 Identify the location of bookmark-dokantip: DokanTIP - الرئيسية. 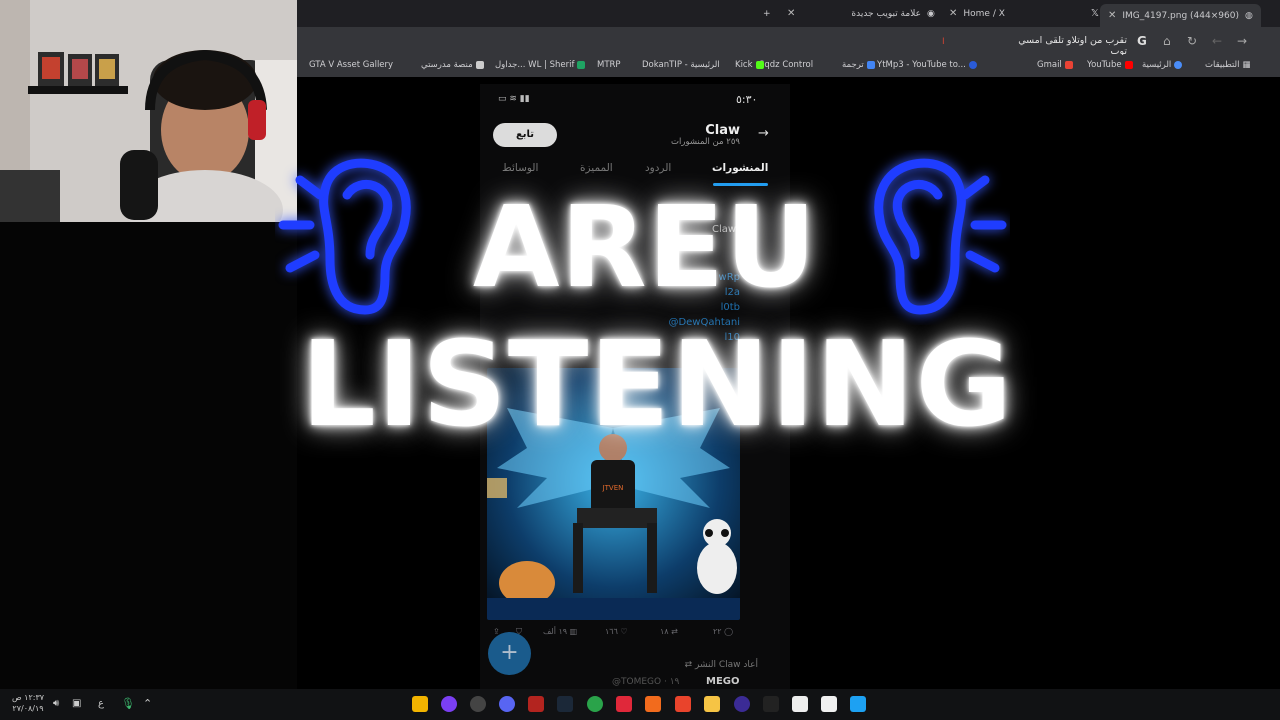
(681, 65).